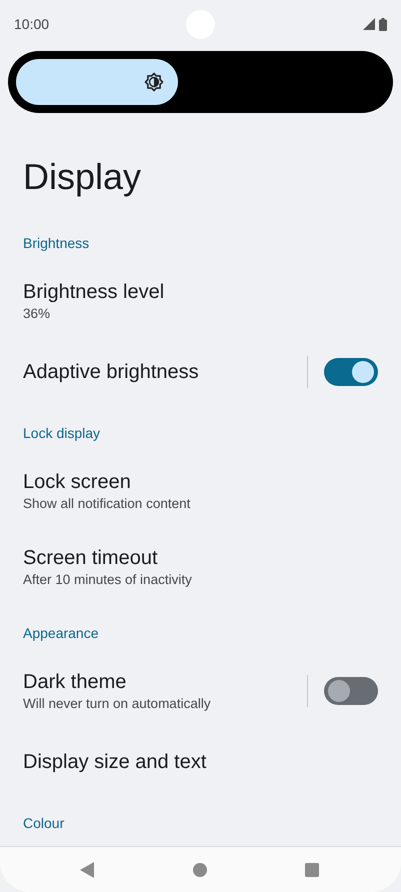 This screenshot has width=401, height=892. What do you see at coordinates (87, 870) in the screenshot?
I see `back-icon` at bounding box center [87, 870].